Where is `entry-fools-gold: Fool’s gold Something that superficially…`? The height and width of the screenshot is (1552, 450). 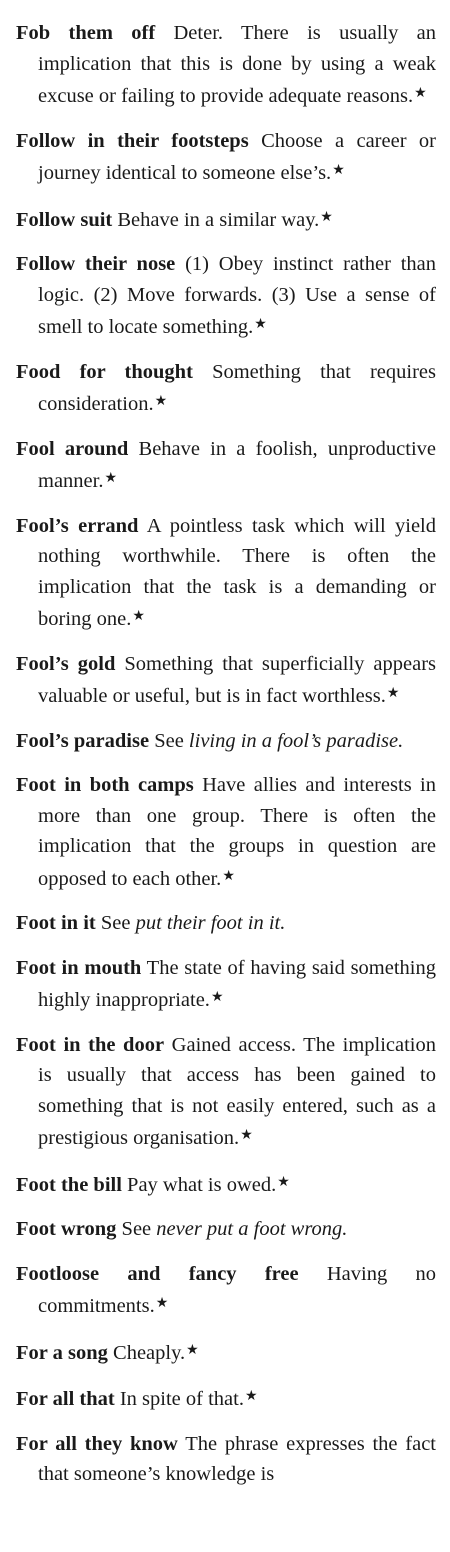
entry-fools-gold: Fool’s gold Something that superficially… is located at coordinates (226, 680).